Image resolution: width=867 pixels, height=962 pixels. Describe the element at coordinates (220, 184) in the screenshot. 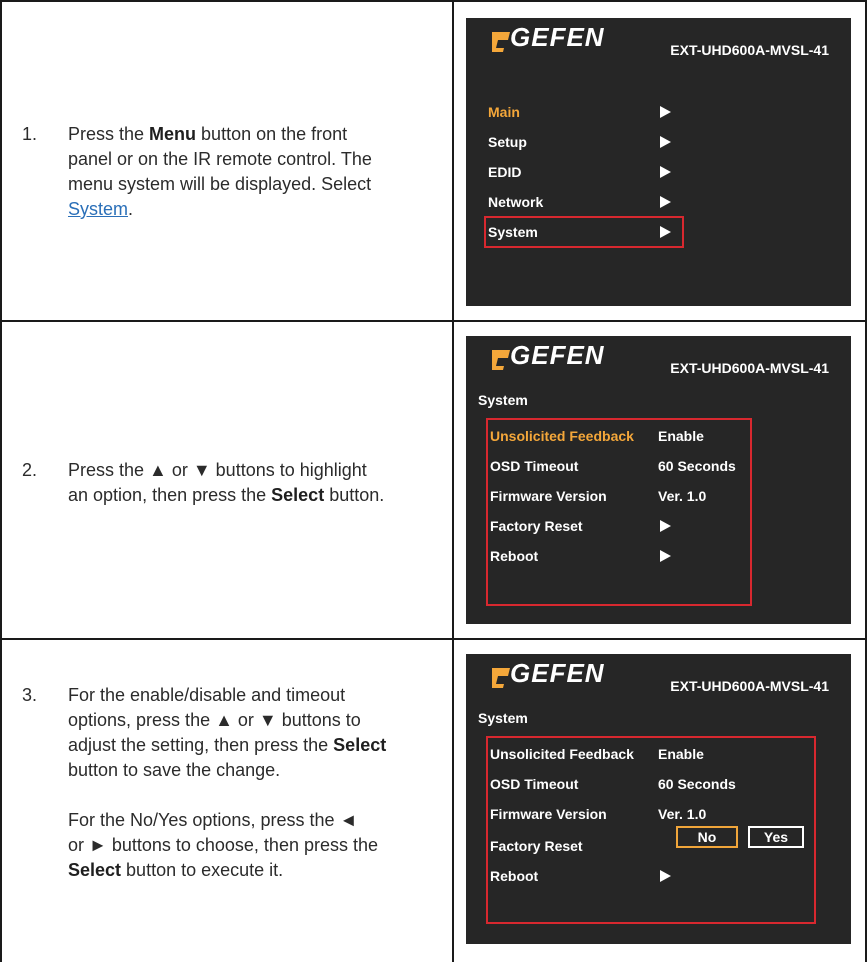

I see `text-line: menu system will be displayed. Select` at that location.